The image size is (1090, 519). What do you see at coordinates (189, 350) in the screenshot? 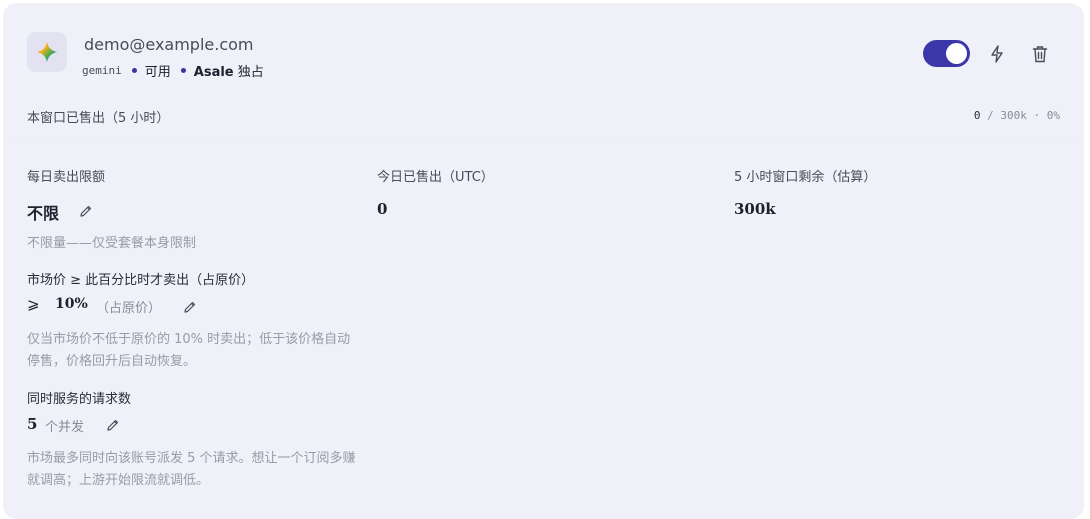
I see `price-floor-hint: 仅当市场价不低于原价的 10% 时卖出；低于该价格自动停售，价格回升后自动恢复。` at bounding box center [189, 350].